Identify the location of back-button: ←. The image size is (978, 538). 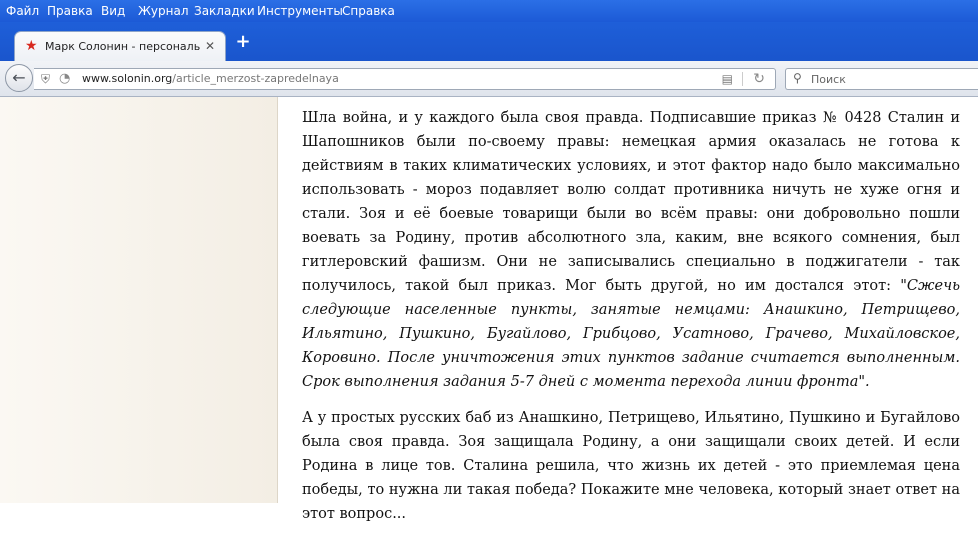
(19, 78).